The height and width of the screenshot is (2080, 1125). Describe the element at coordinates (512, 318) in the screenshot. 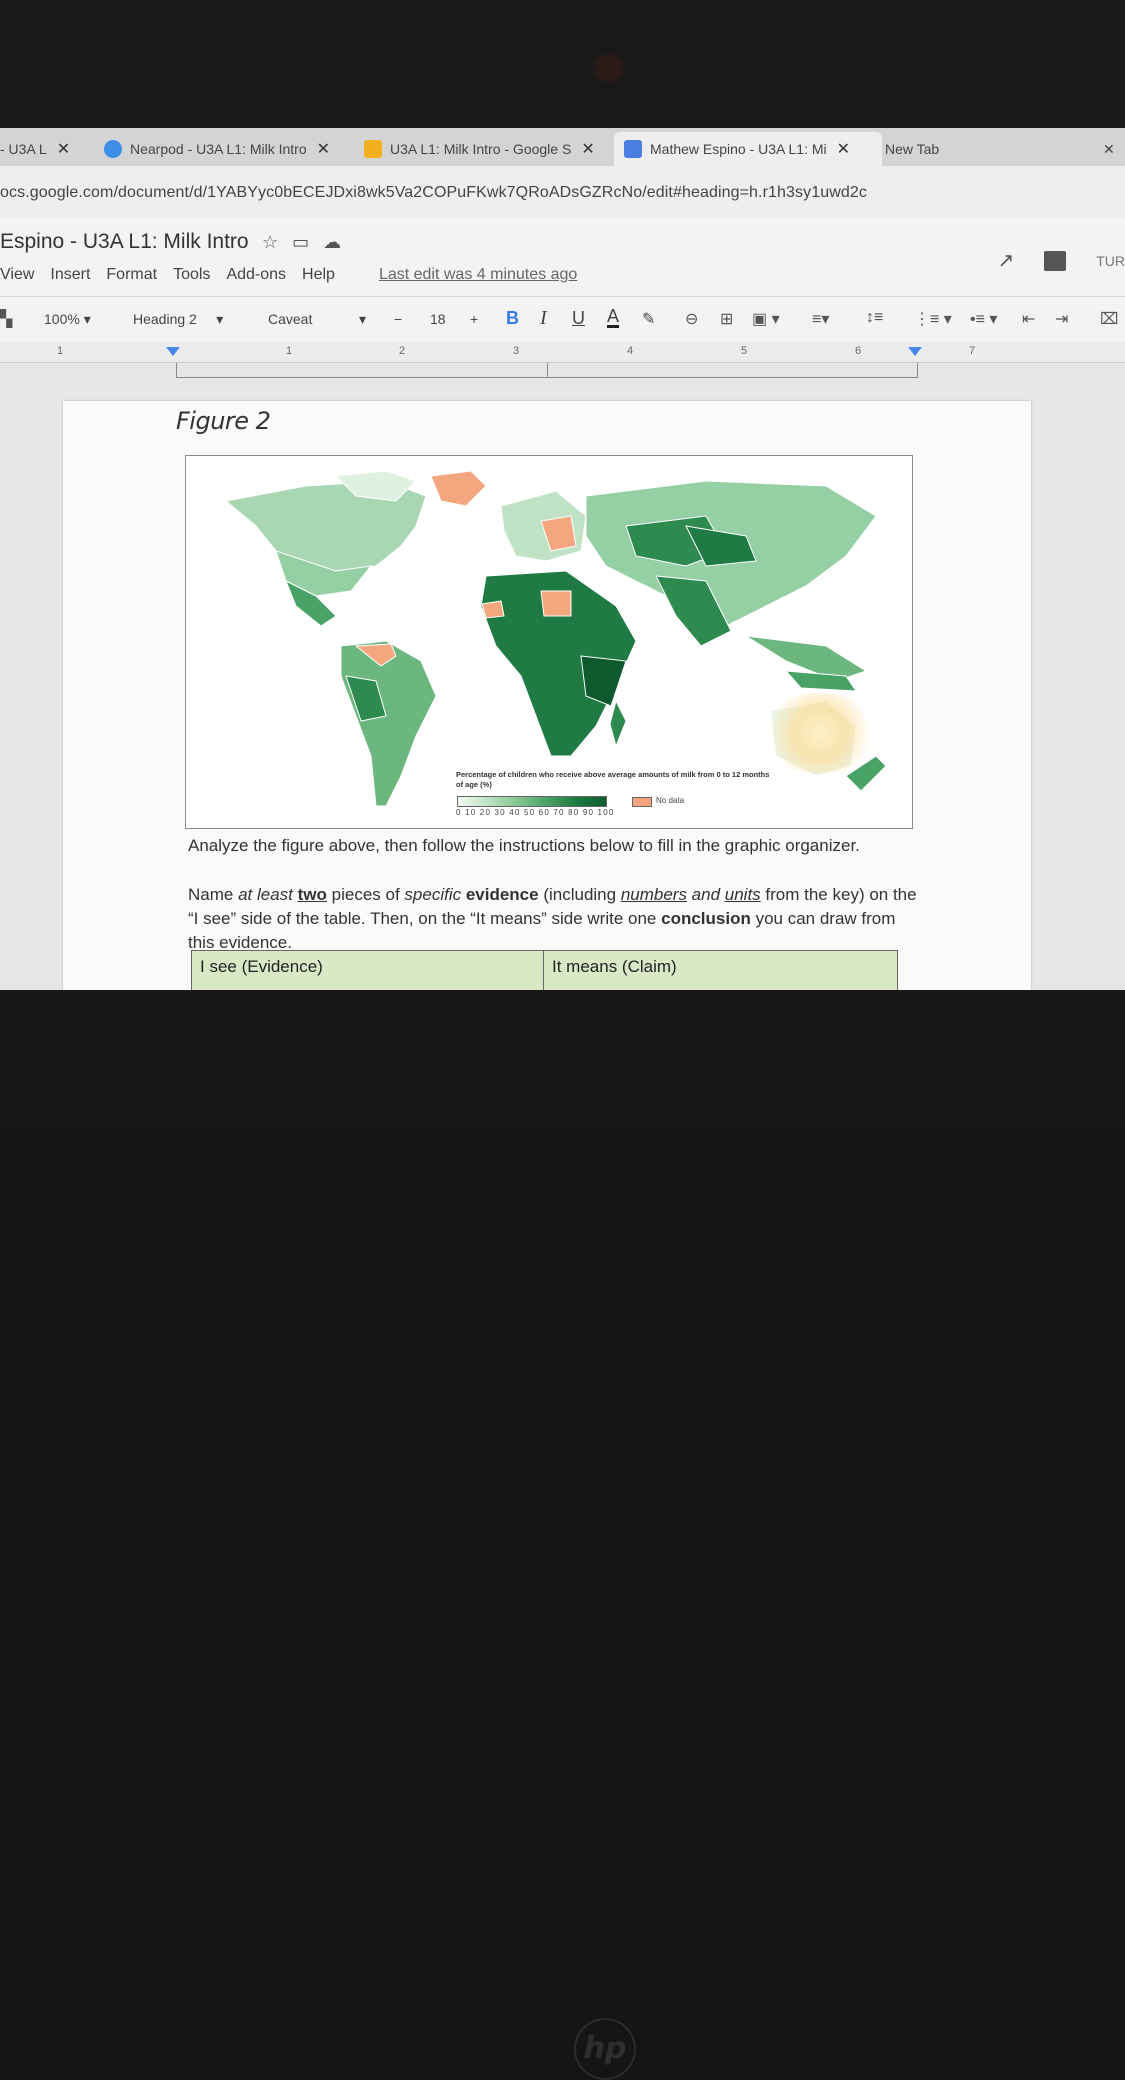

I see `bold-button: B` at that location.